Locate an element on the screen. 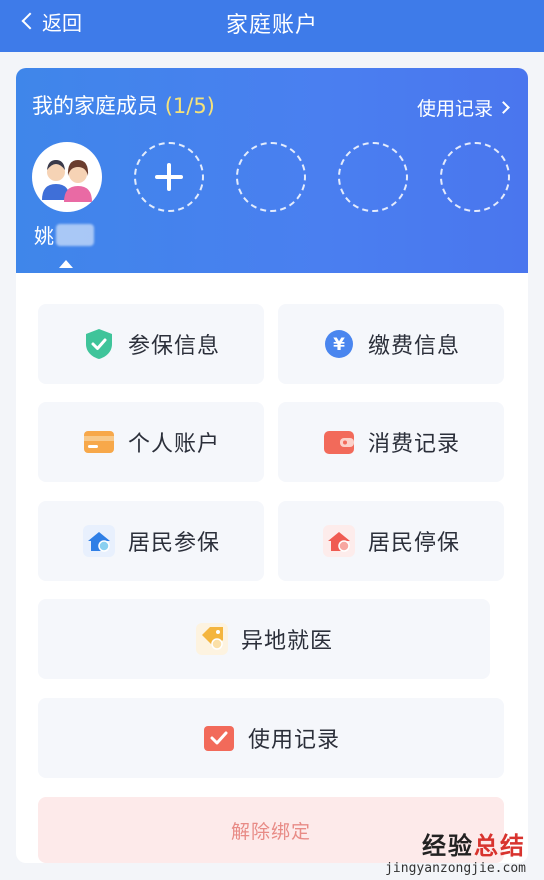  top-nav-bar: 返回 家庭账户 is located at coordinates (272, 26).